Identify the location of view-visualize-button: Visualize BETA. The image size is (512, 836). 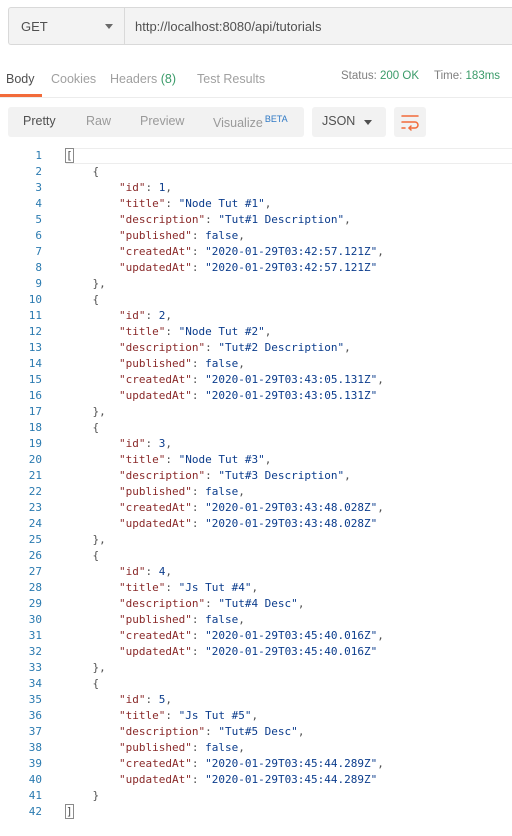
(250, 122).